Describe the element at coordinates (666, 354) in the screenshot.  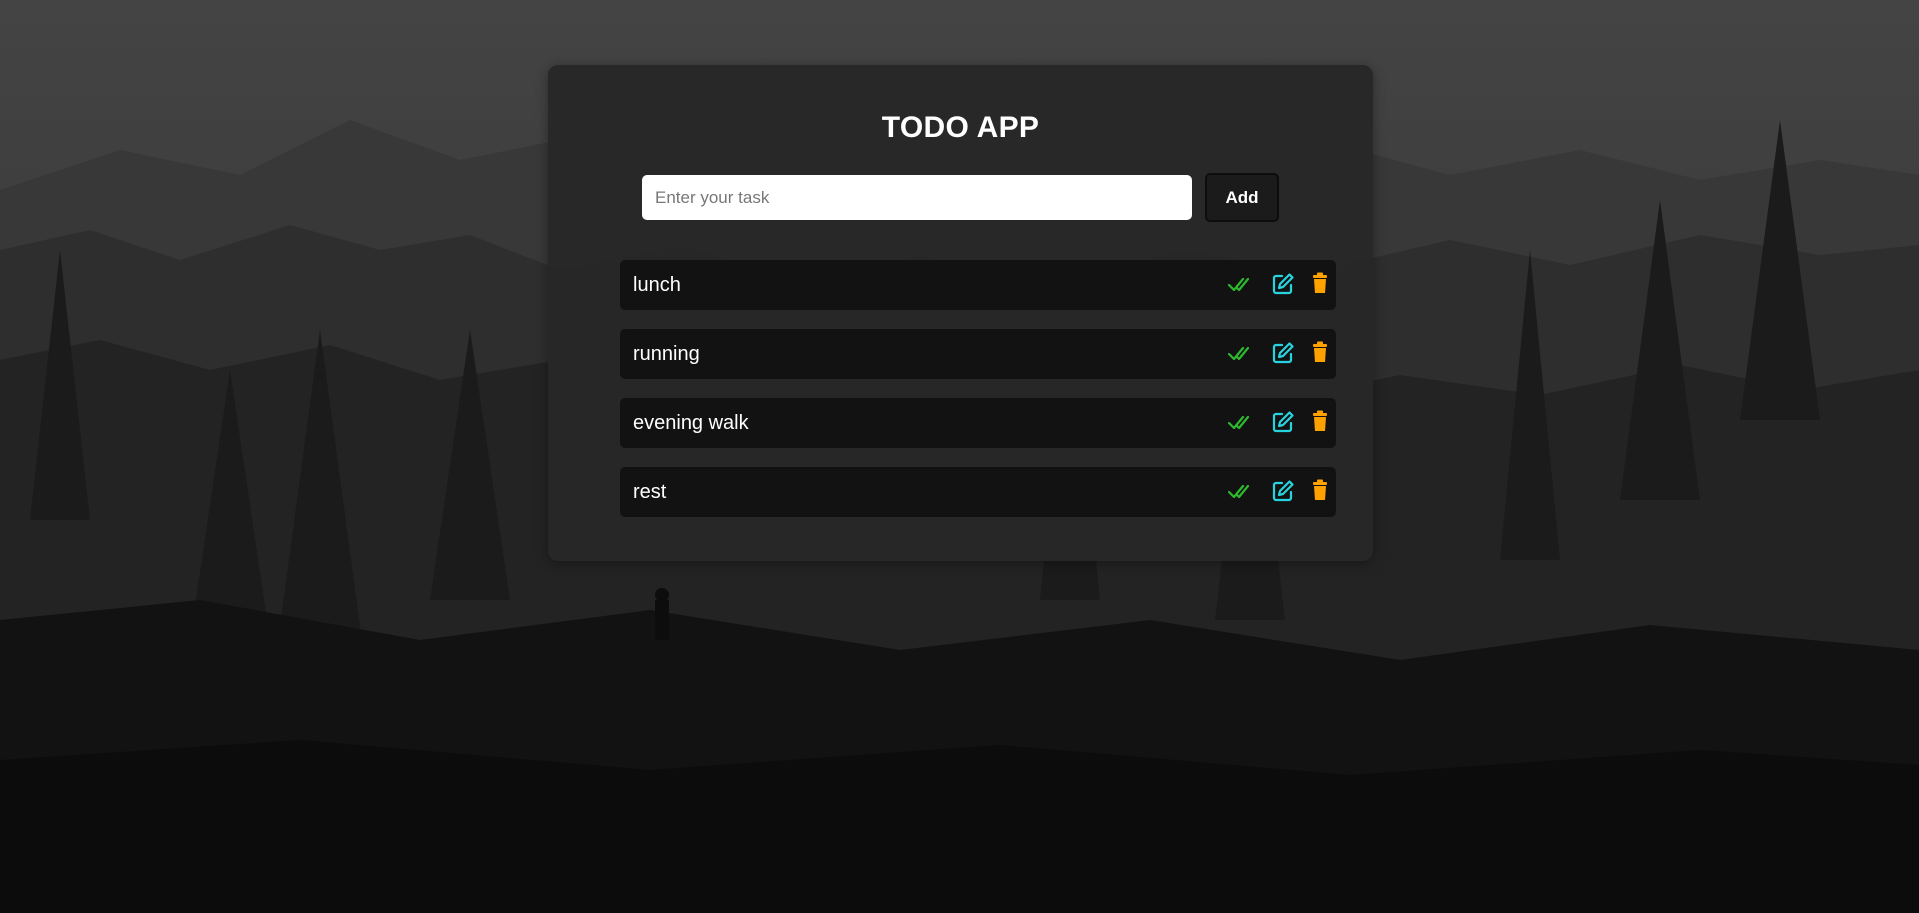
I see `task-text: running` at that location.